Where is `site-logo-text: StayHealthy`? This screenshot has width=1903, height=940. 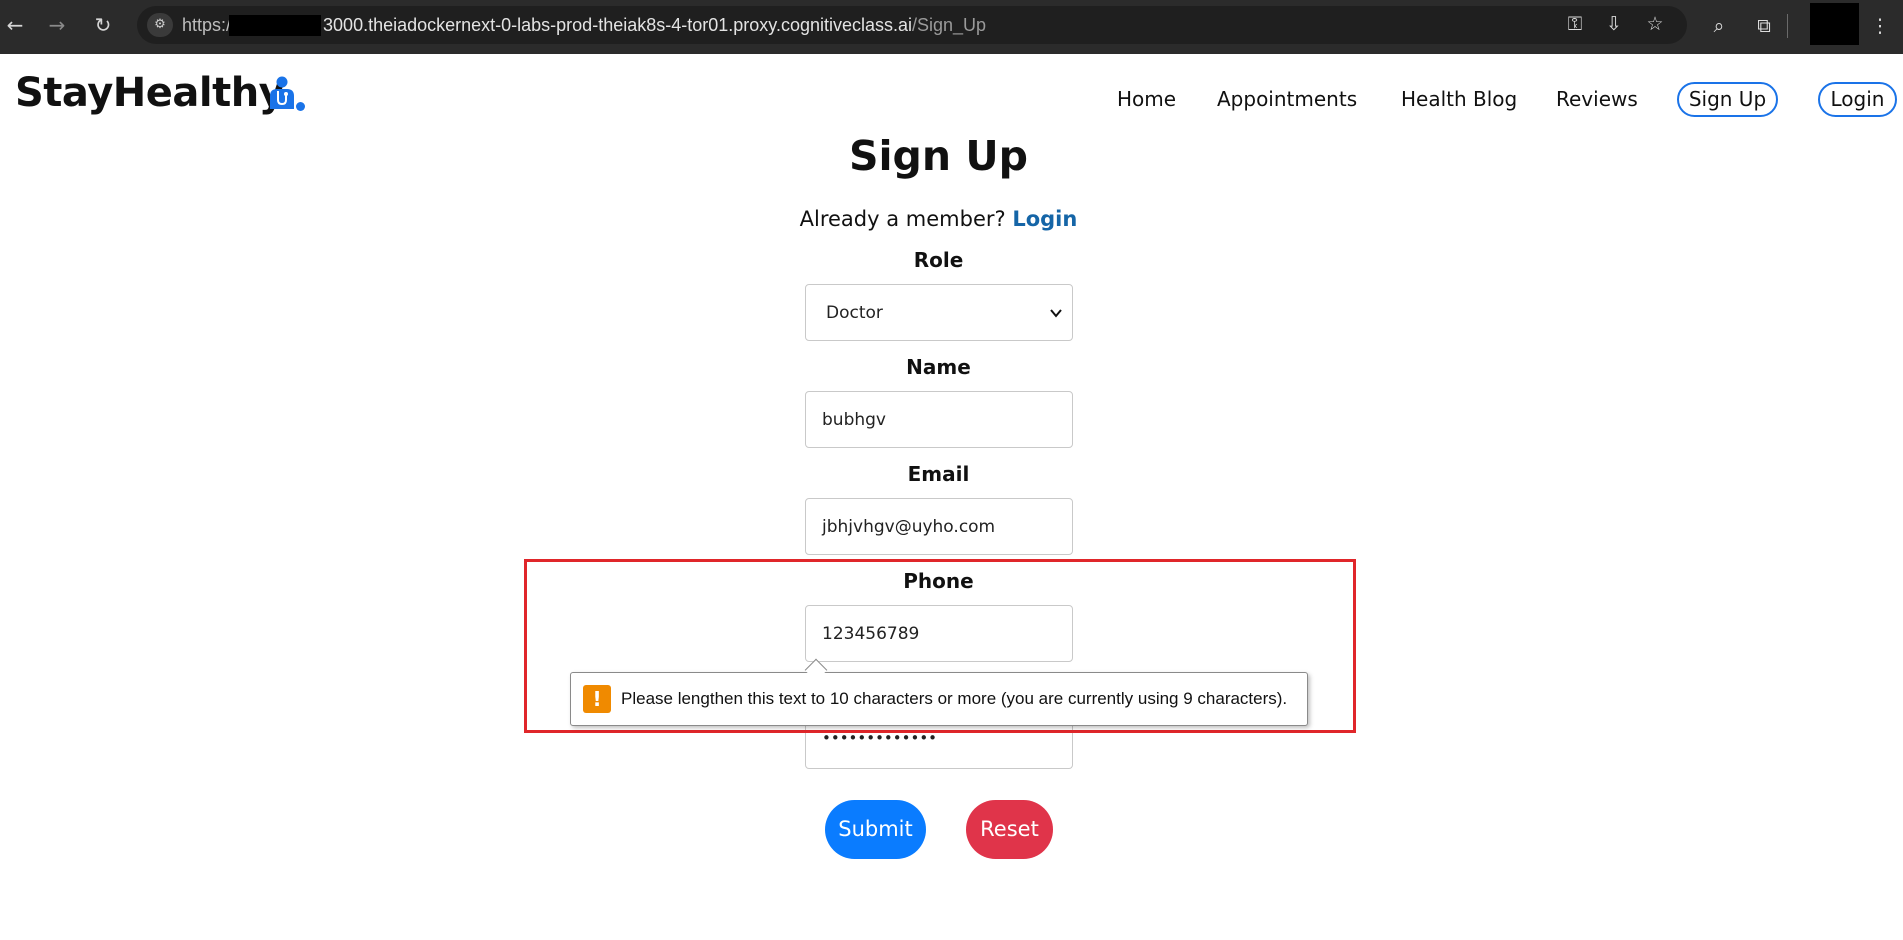
site-logo-text: StayHealthy is located at coordinates (150, 93).